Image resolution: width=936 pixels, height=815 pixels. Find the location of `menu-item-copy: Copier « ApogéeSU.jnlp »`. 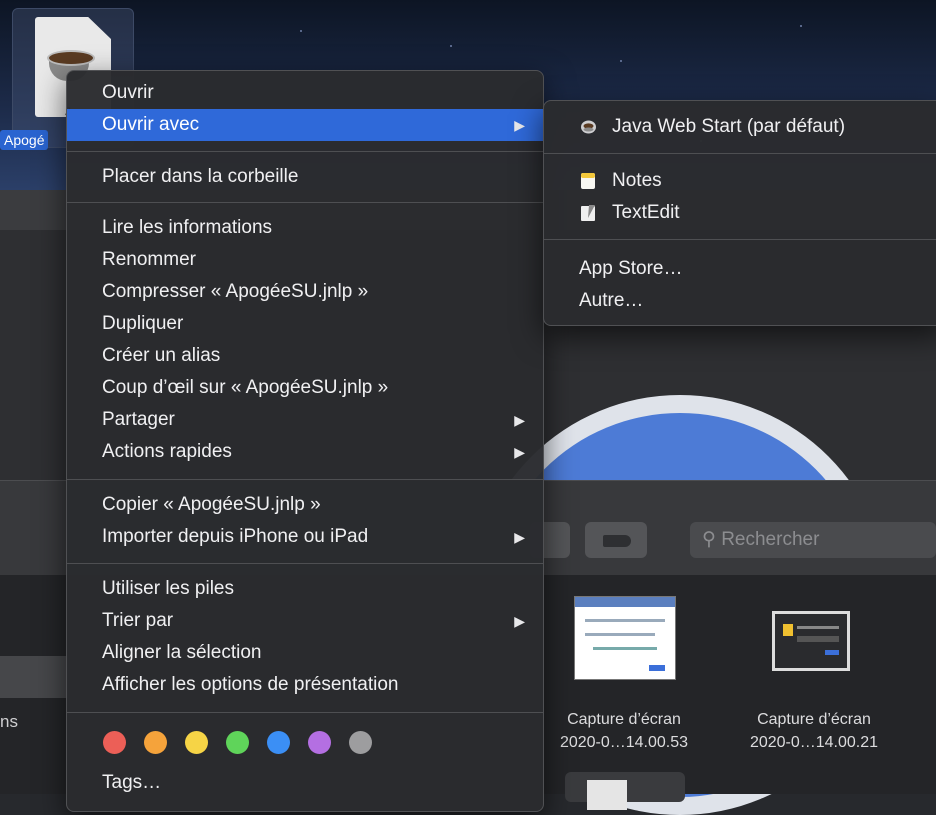

menu-item-copy: Copier « ApogéeSU.jnlp » is located at coordinates (305, 505).